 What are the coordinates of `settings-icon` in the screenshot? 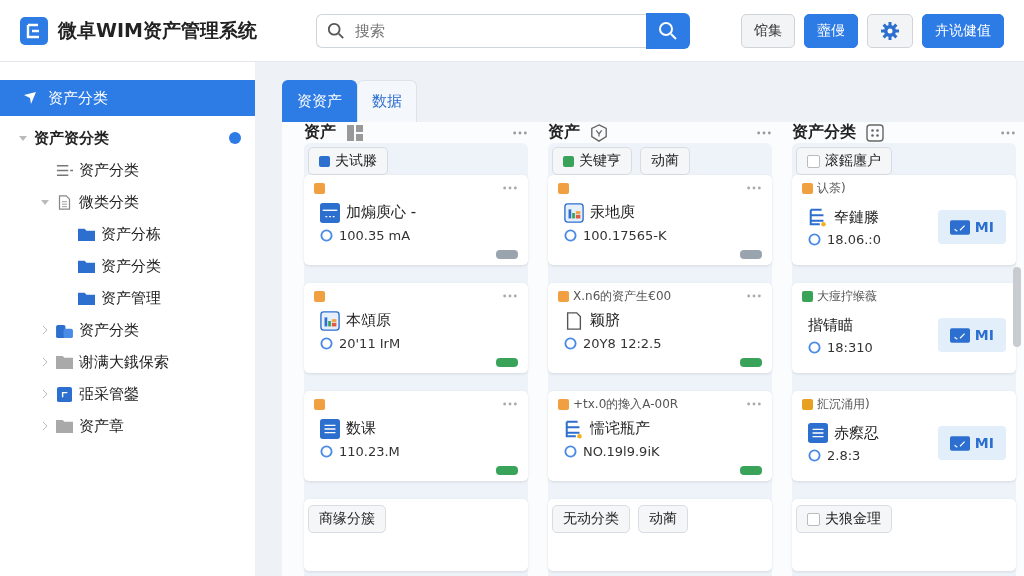 It's located at (890, 30).